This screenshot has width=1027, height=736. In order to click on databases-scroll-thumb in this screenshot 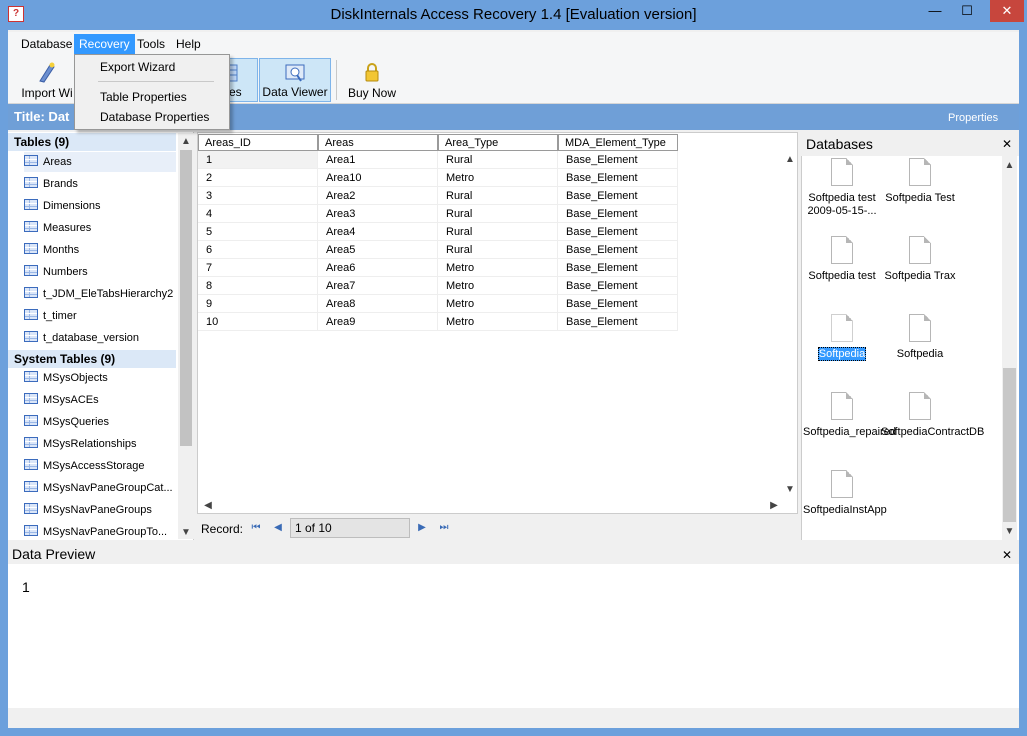, I will do `click(1009, 445)`.